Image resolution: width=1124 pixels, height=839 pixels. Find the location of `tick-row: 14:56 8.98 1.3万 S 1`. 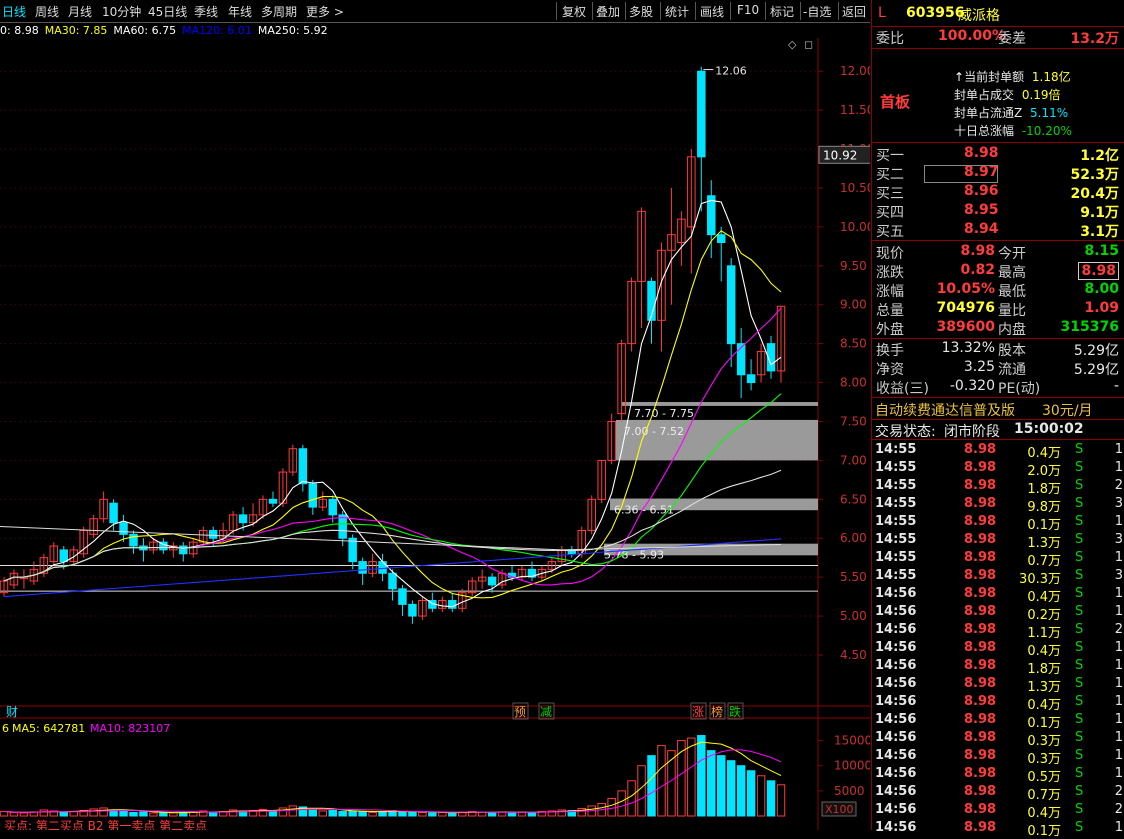

tick-row: 14:56 8.98 1.3万 S 1 is located at coordinates (998, 685).